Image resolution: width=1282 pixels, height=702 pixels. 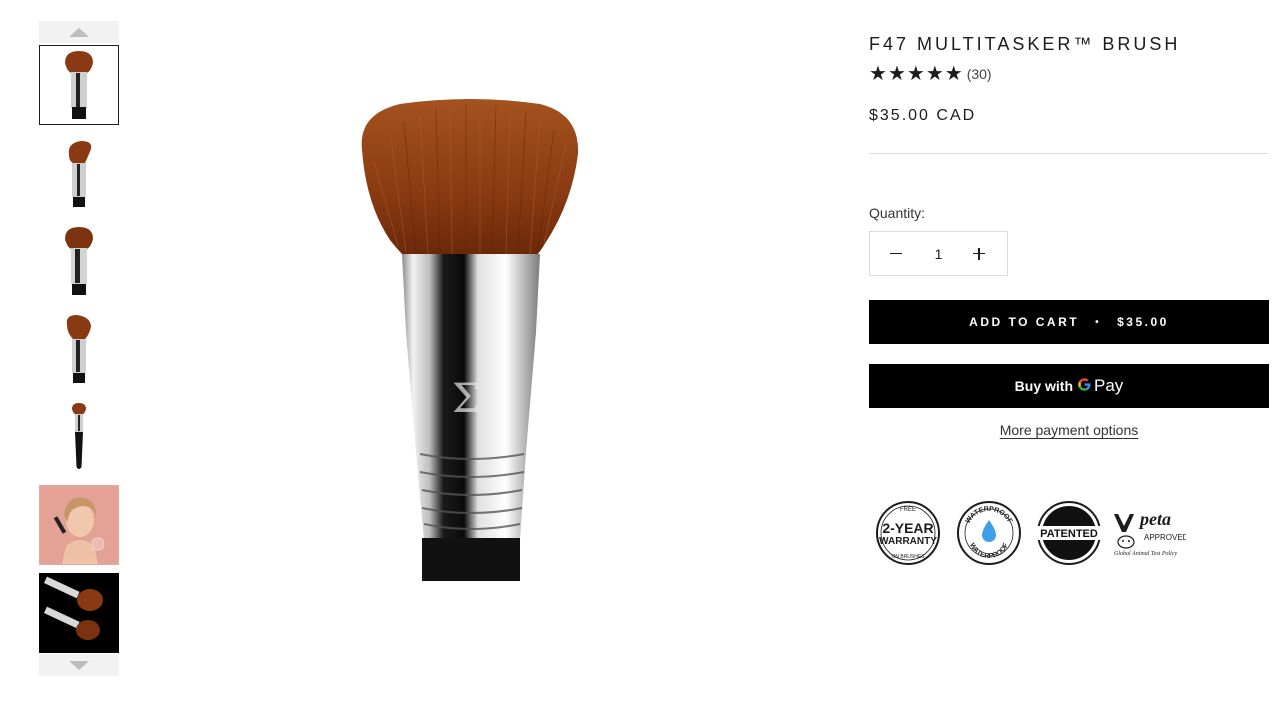 I want to click on add-to-cart-button: ADD TO CART • $35.00, so click(x=1069, y=322).